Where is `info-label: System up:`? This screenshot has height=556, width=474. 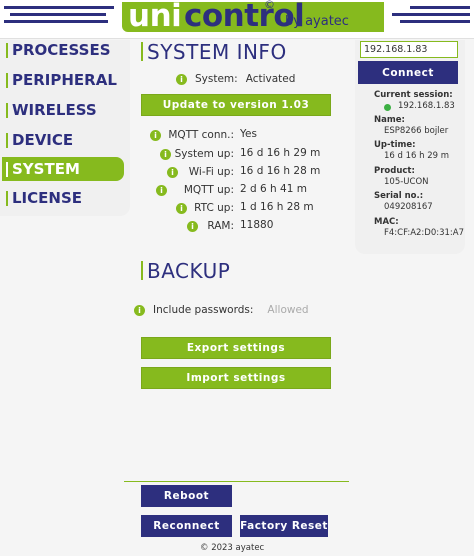
info-label: System up: is located at coordinates (204, 154).